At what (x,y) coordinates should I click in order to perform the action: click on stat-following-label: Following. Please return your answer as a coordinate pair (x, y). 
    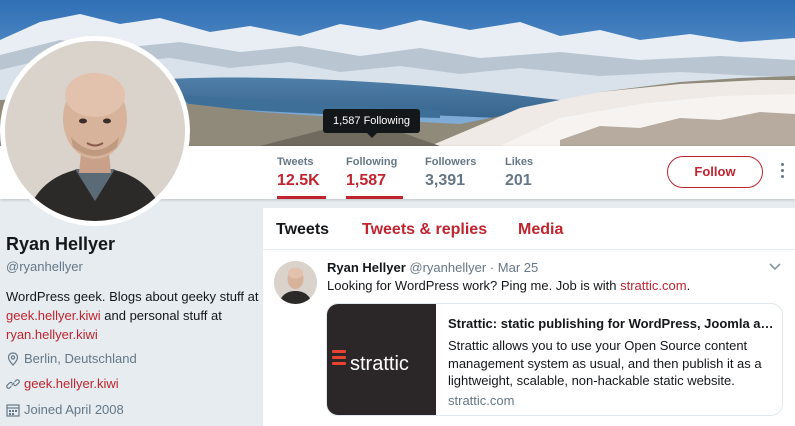
    Looking at the image, I should click on (372, 162).